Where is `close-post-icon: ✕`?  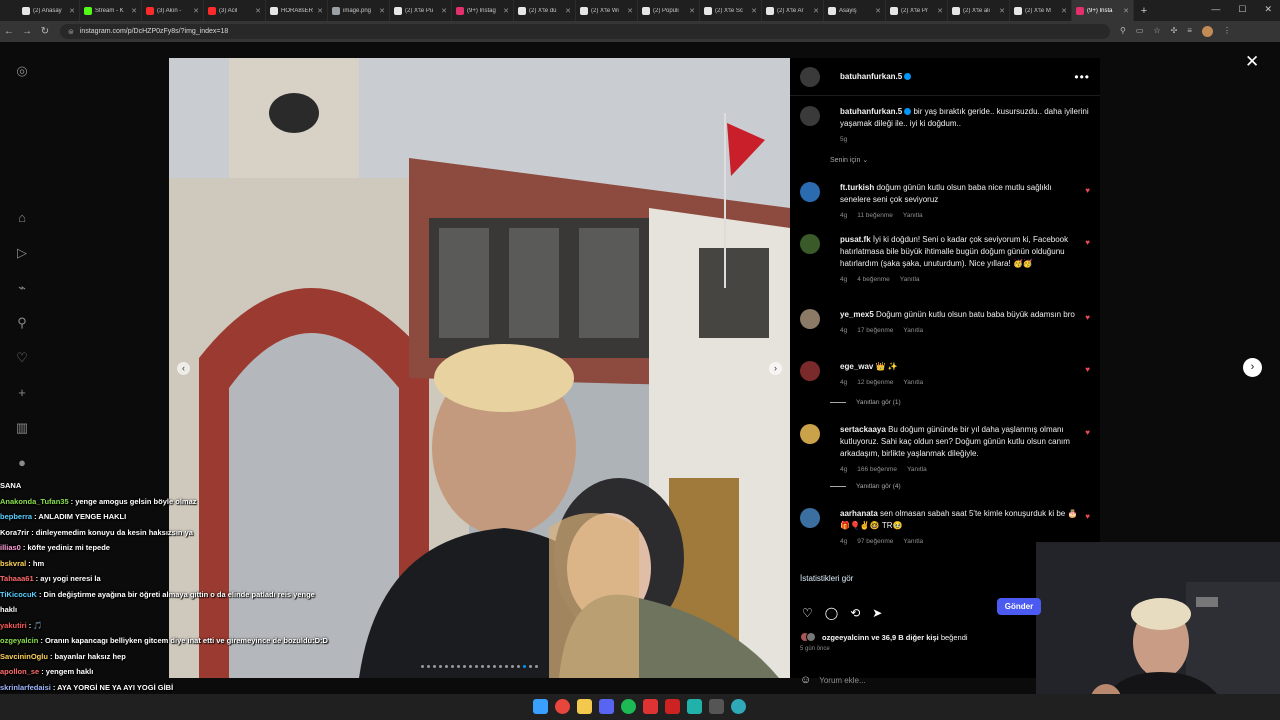
close-post-icon: ✕ is located at coordinates (1252, 62).